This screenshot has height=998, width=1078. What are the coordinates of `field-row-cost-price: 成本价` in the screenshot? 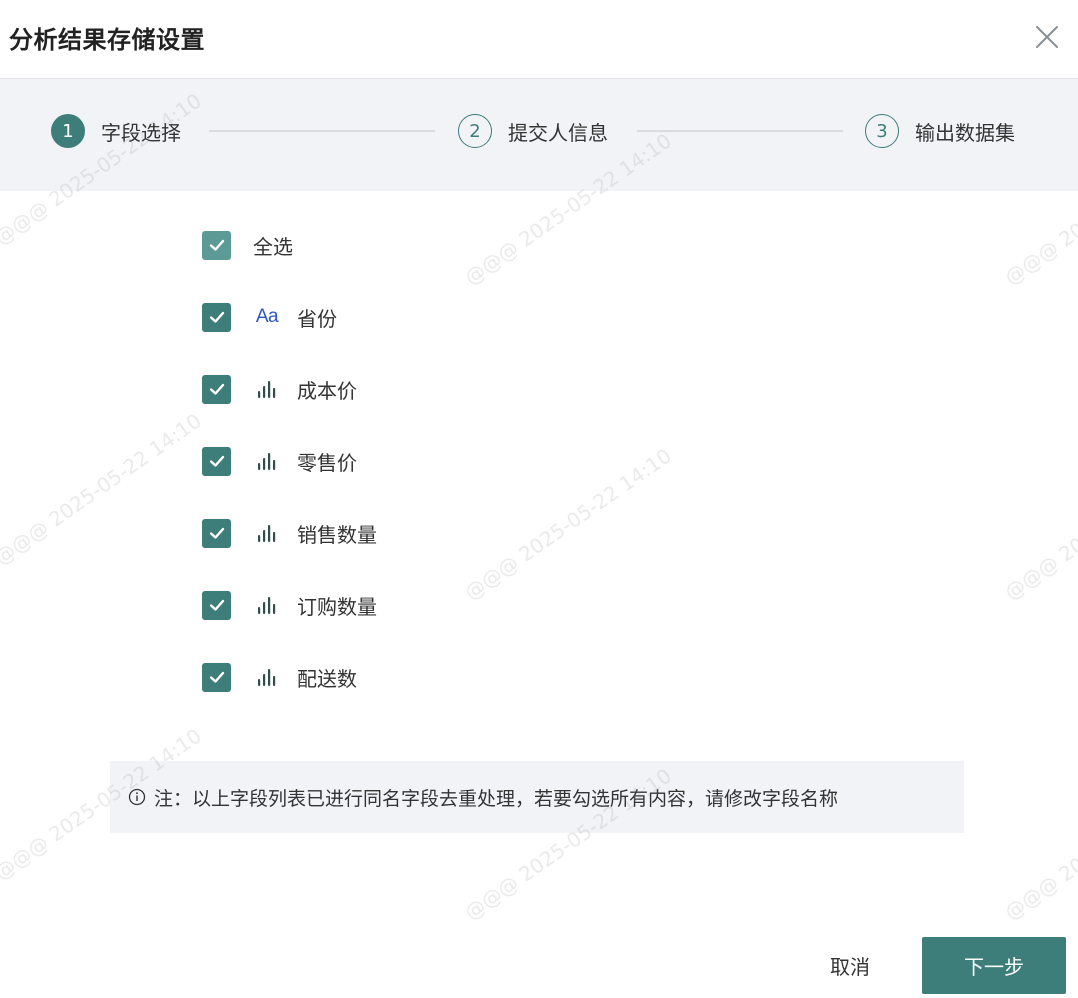 It's located at (279, 389).